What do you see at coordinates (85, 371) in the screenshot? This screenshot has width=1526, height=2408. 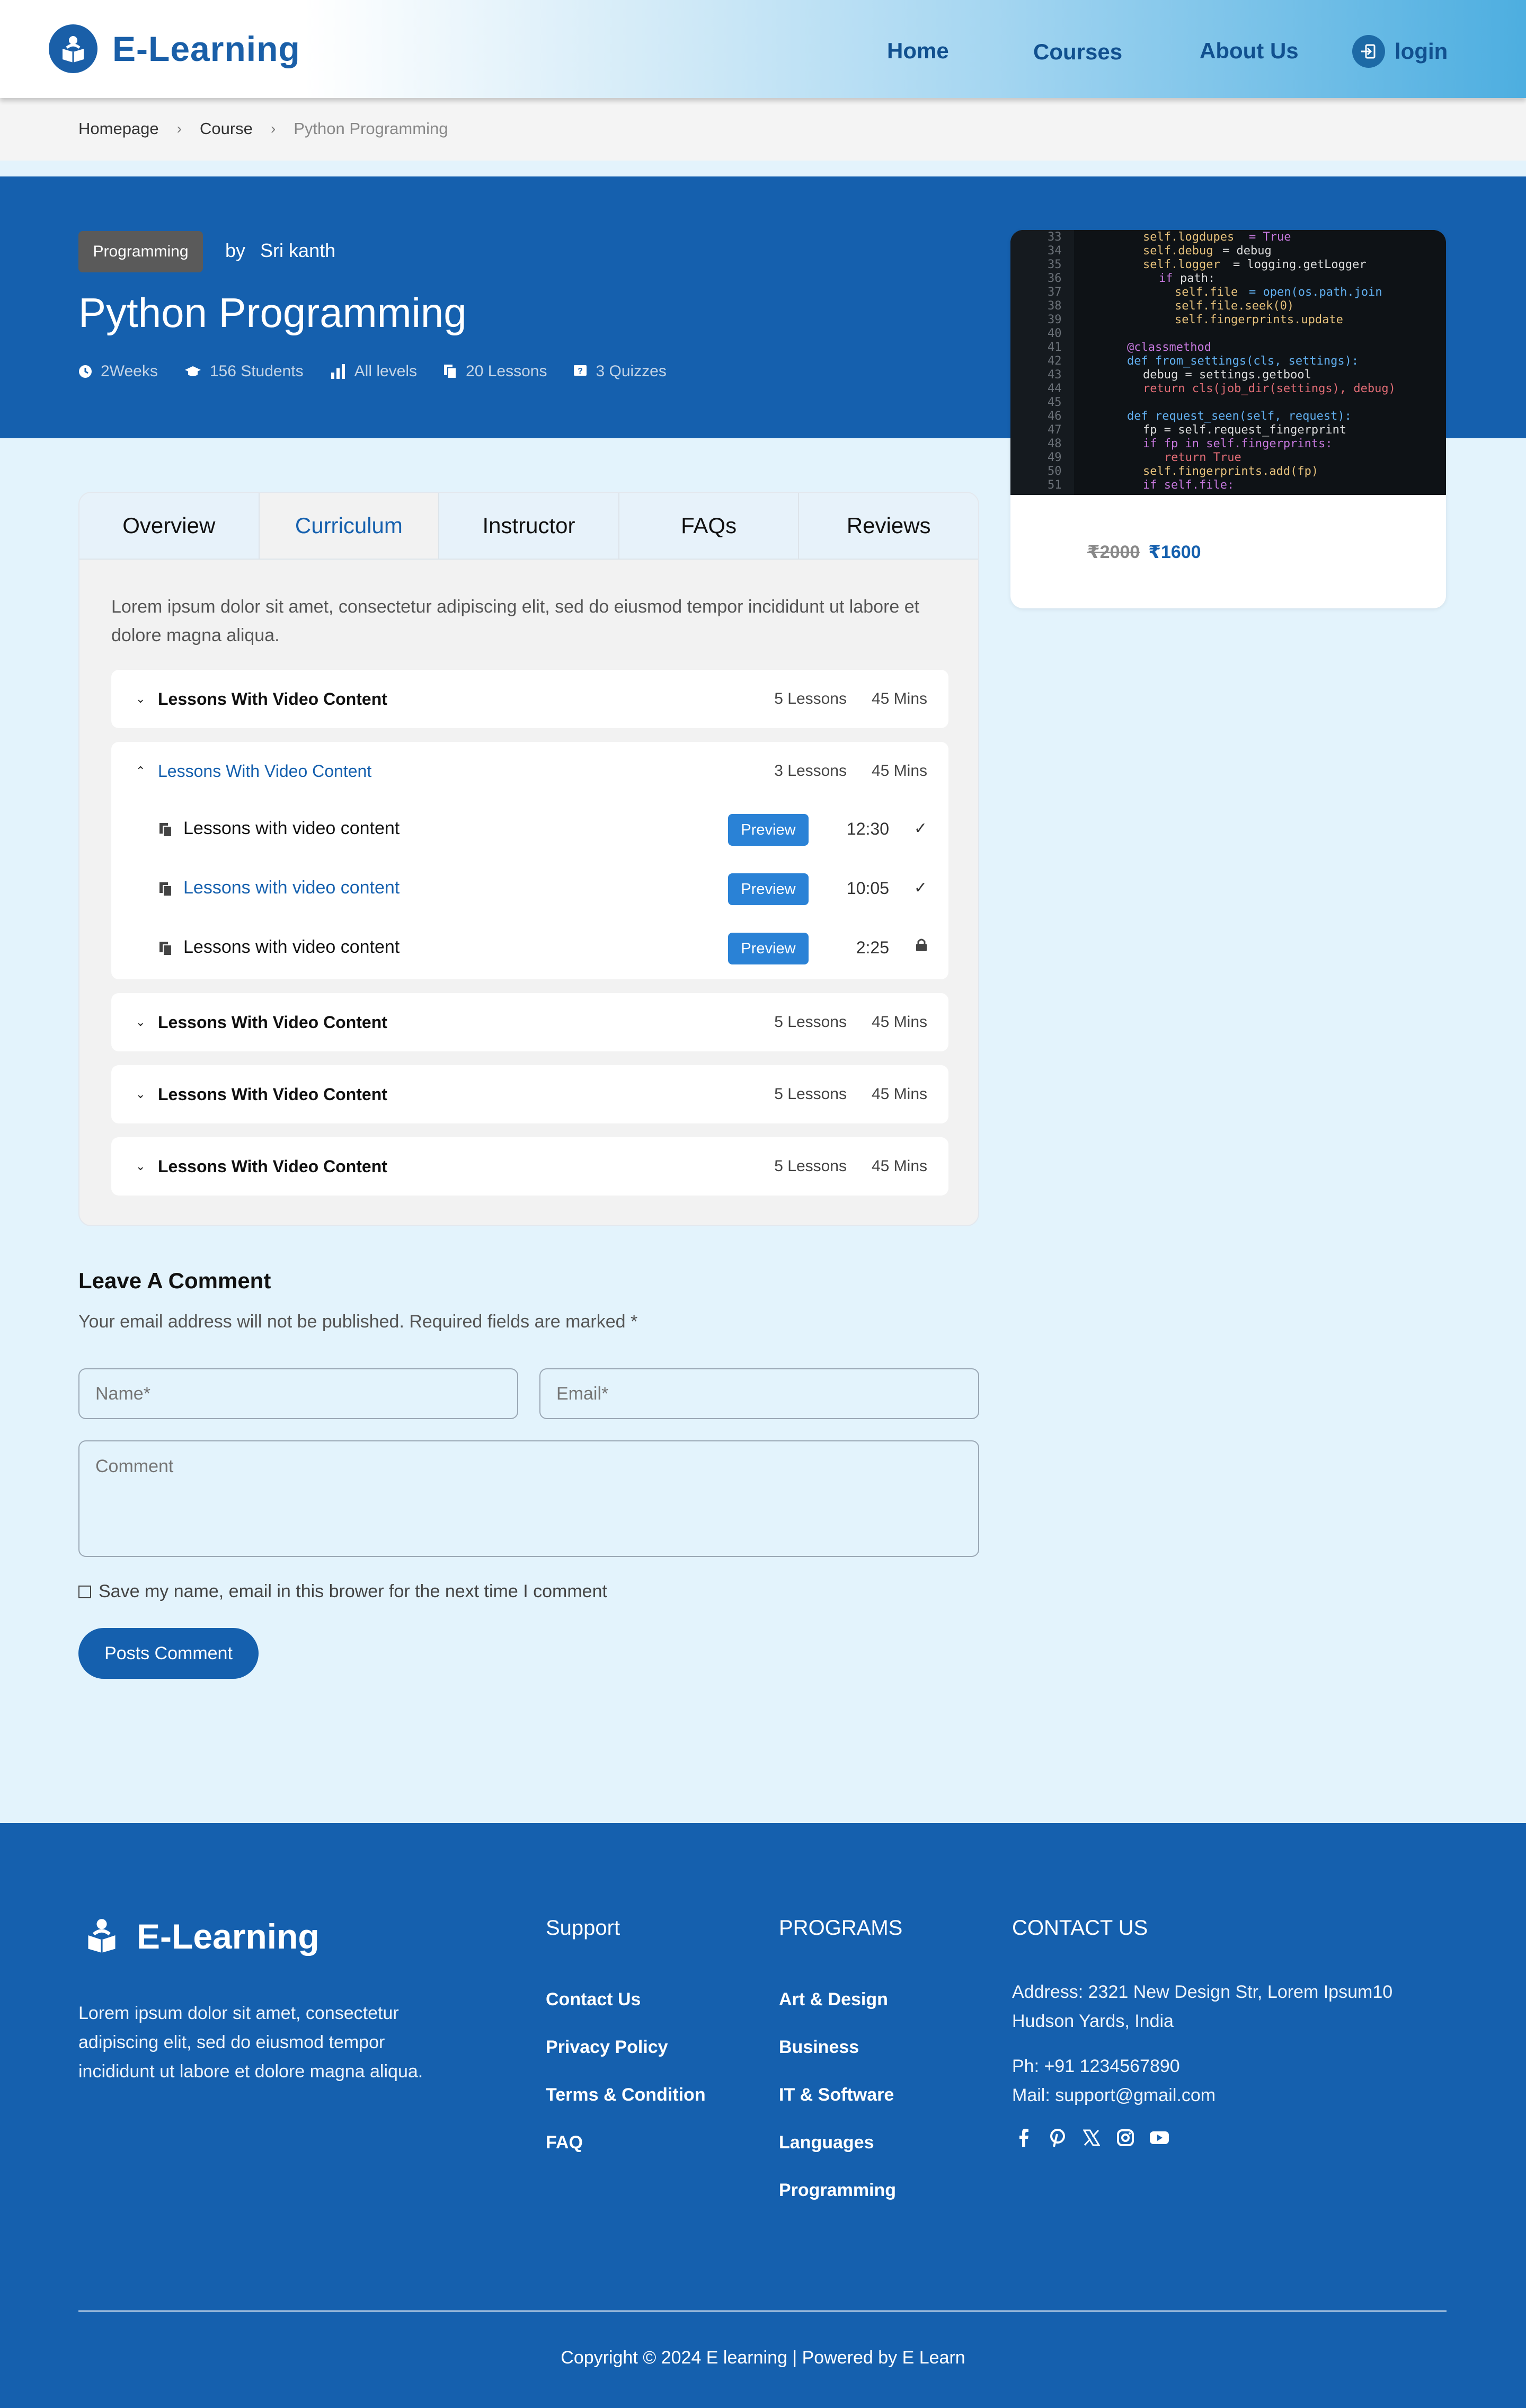 I see `clock-icon` at bounding box center [85, 371].